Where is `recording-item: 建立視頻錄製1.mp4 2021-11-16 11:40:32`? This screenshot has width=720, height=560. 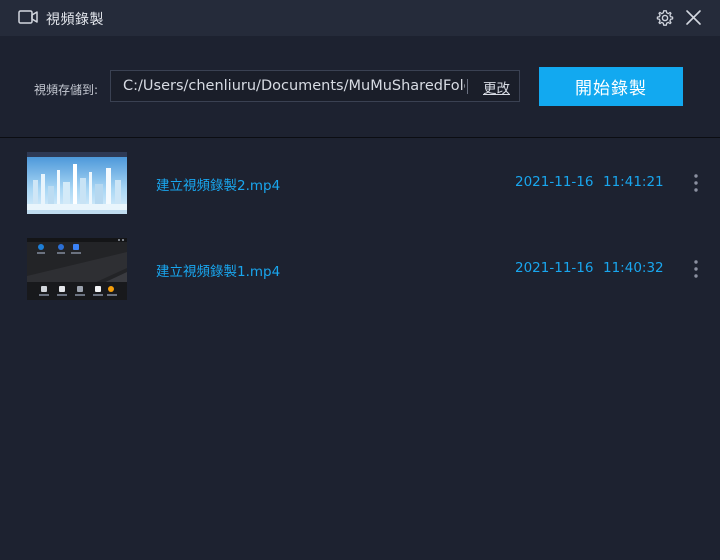 recording-item: 建立視頻錄製1.mp4 2021-11-16 11:40:32 is located at coordinates (360, 271).